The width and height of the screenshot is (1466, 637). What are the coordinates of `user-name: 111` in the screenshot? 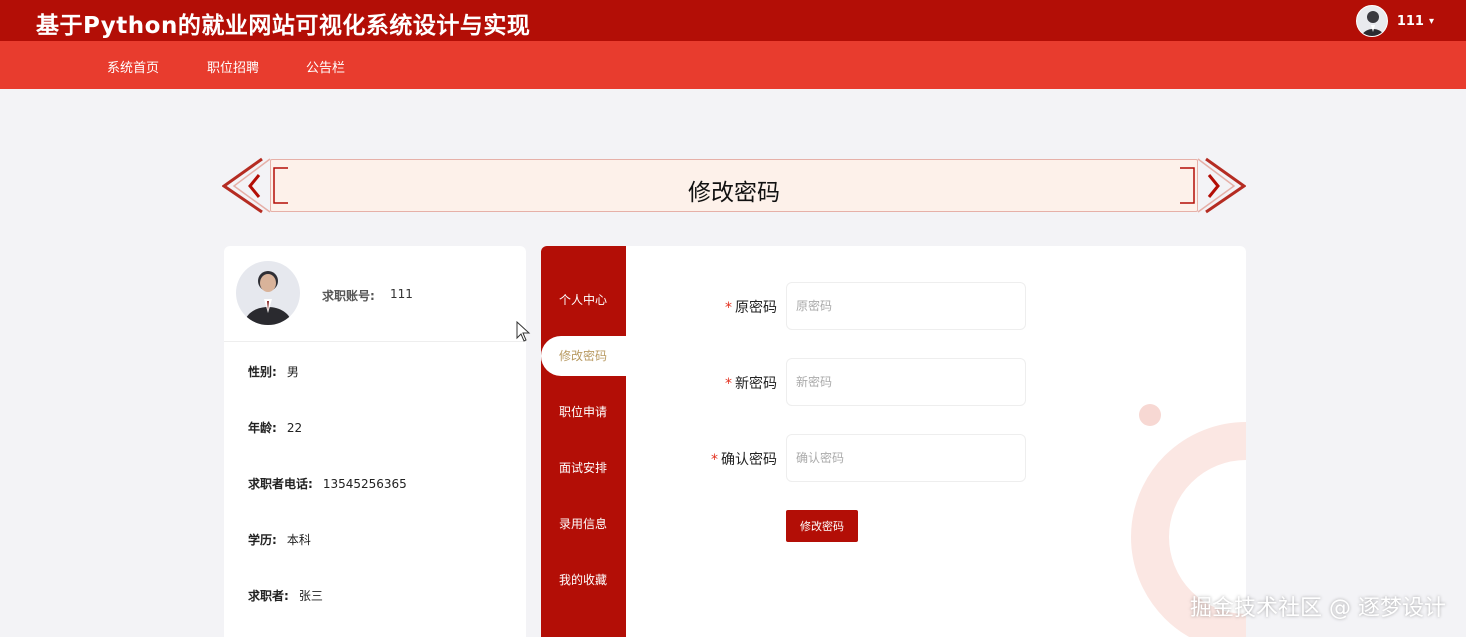 It's located at (1410, 21).